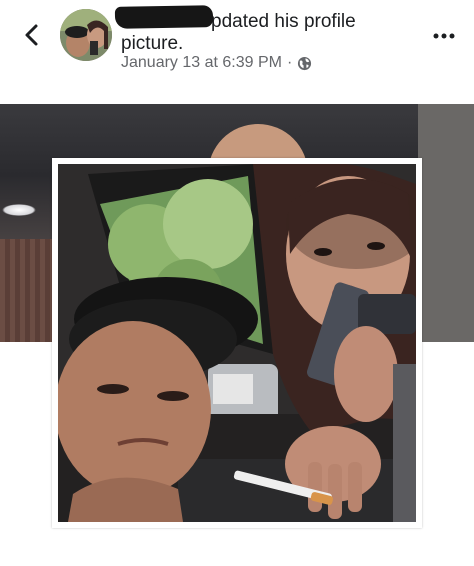 This screenshot has height=566, width=474. What do you see at coordinates (86, 35) in the screenshot?
I see `avatar` at bounding box center [86, 35].